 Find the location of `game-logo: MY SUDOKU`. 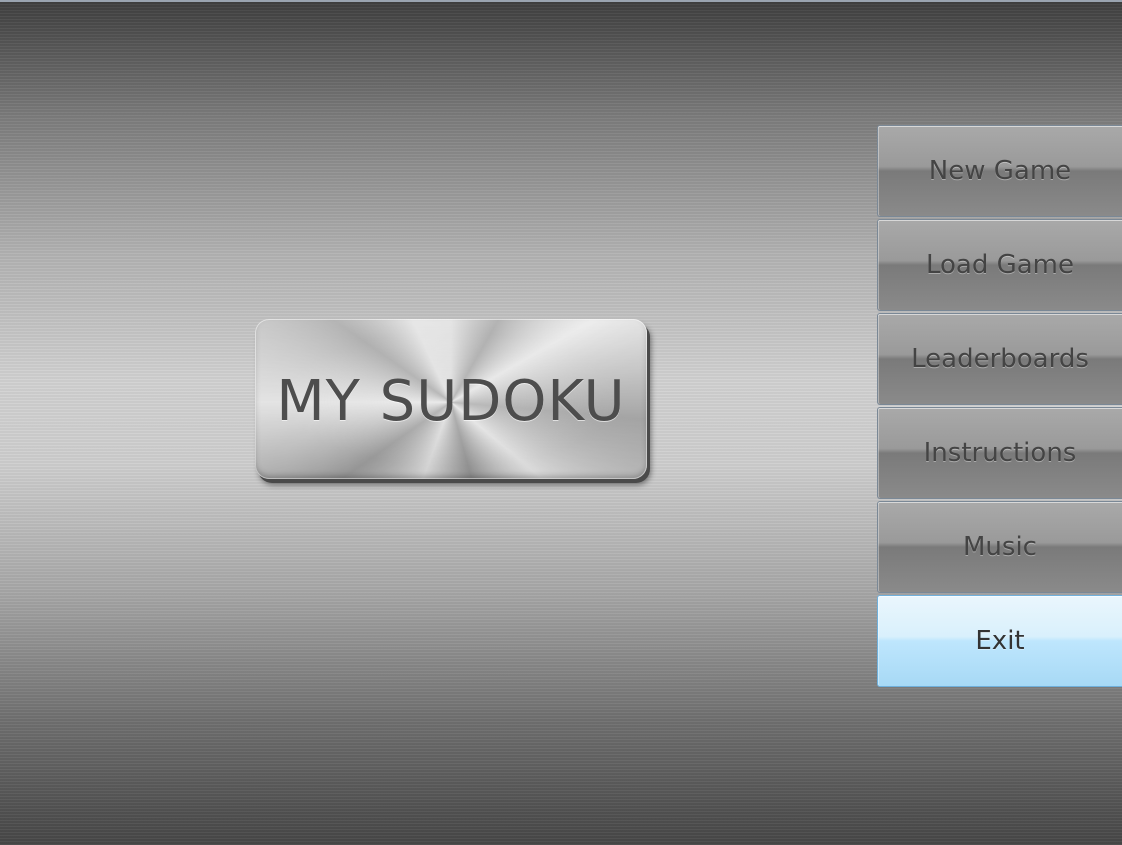

game-logo: MY SUDOKU is located at coordinates (451, 399).